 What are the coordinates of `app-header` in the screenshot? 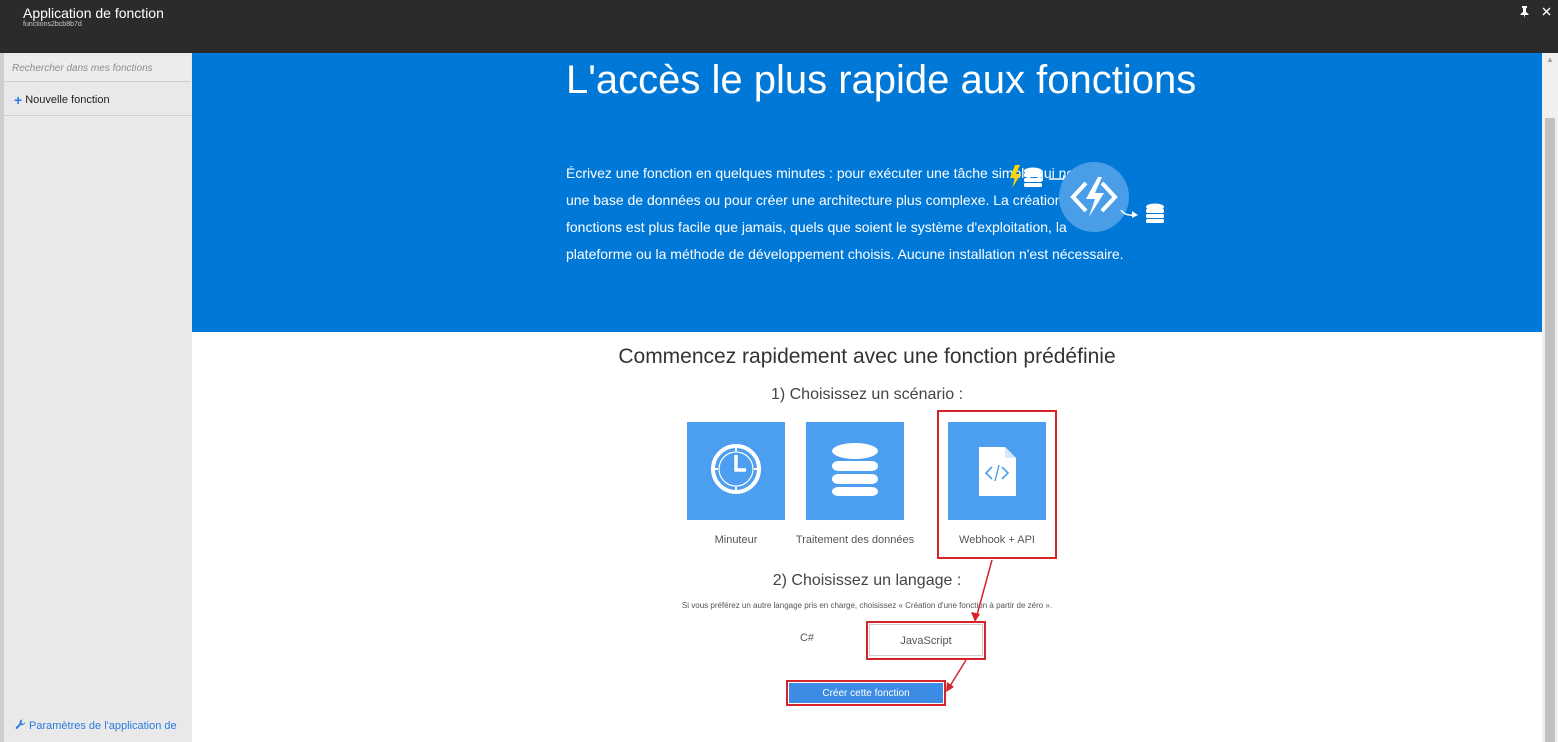 It's located at (779, 26).